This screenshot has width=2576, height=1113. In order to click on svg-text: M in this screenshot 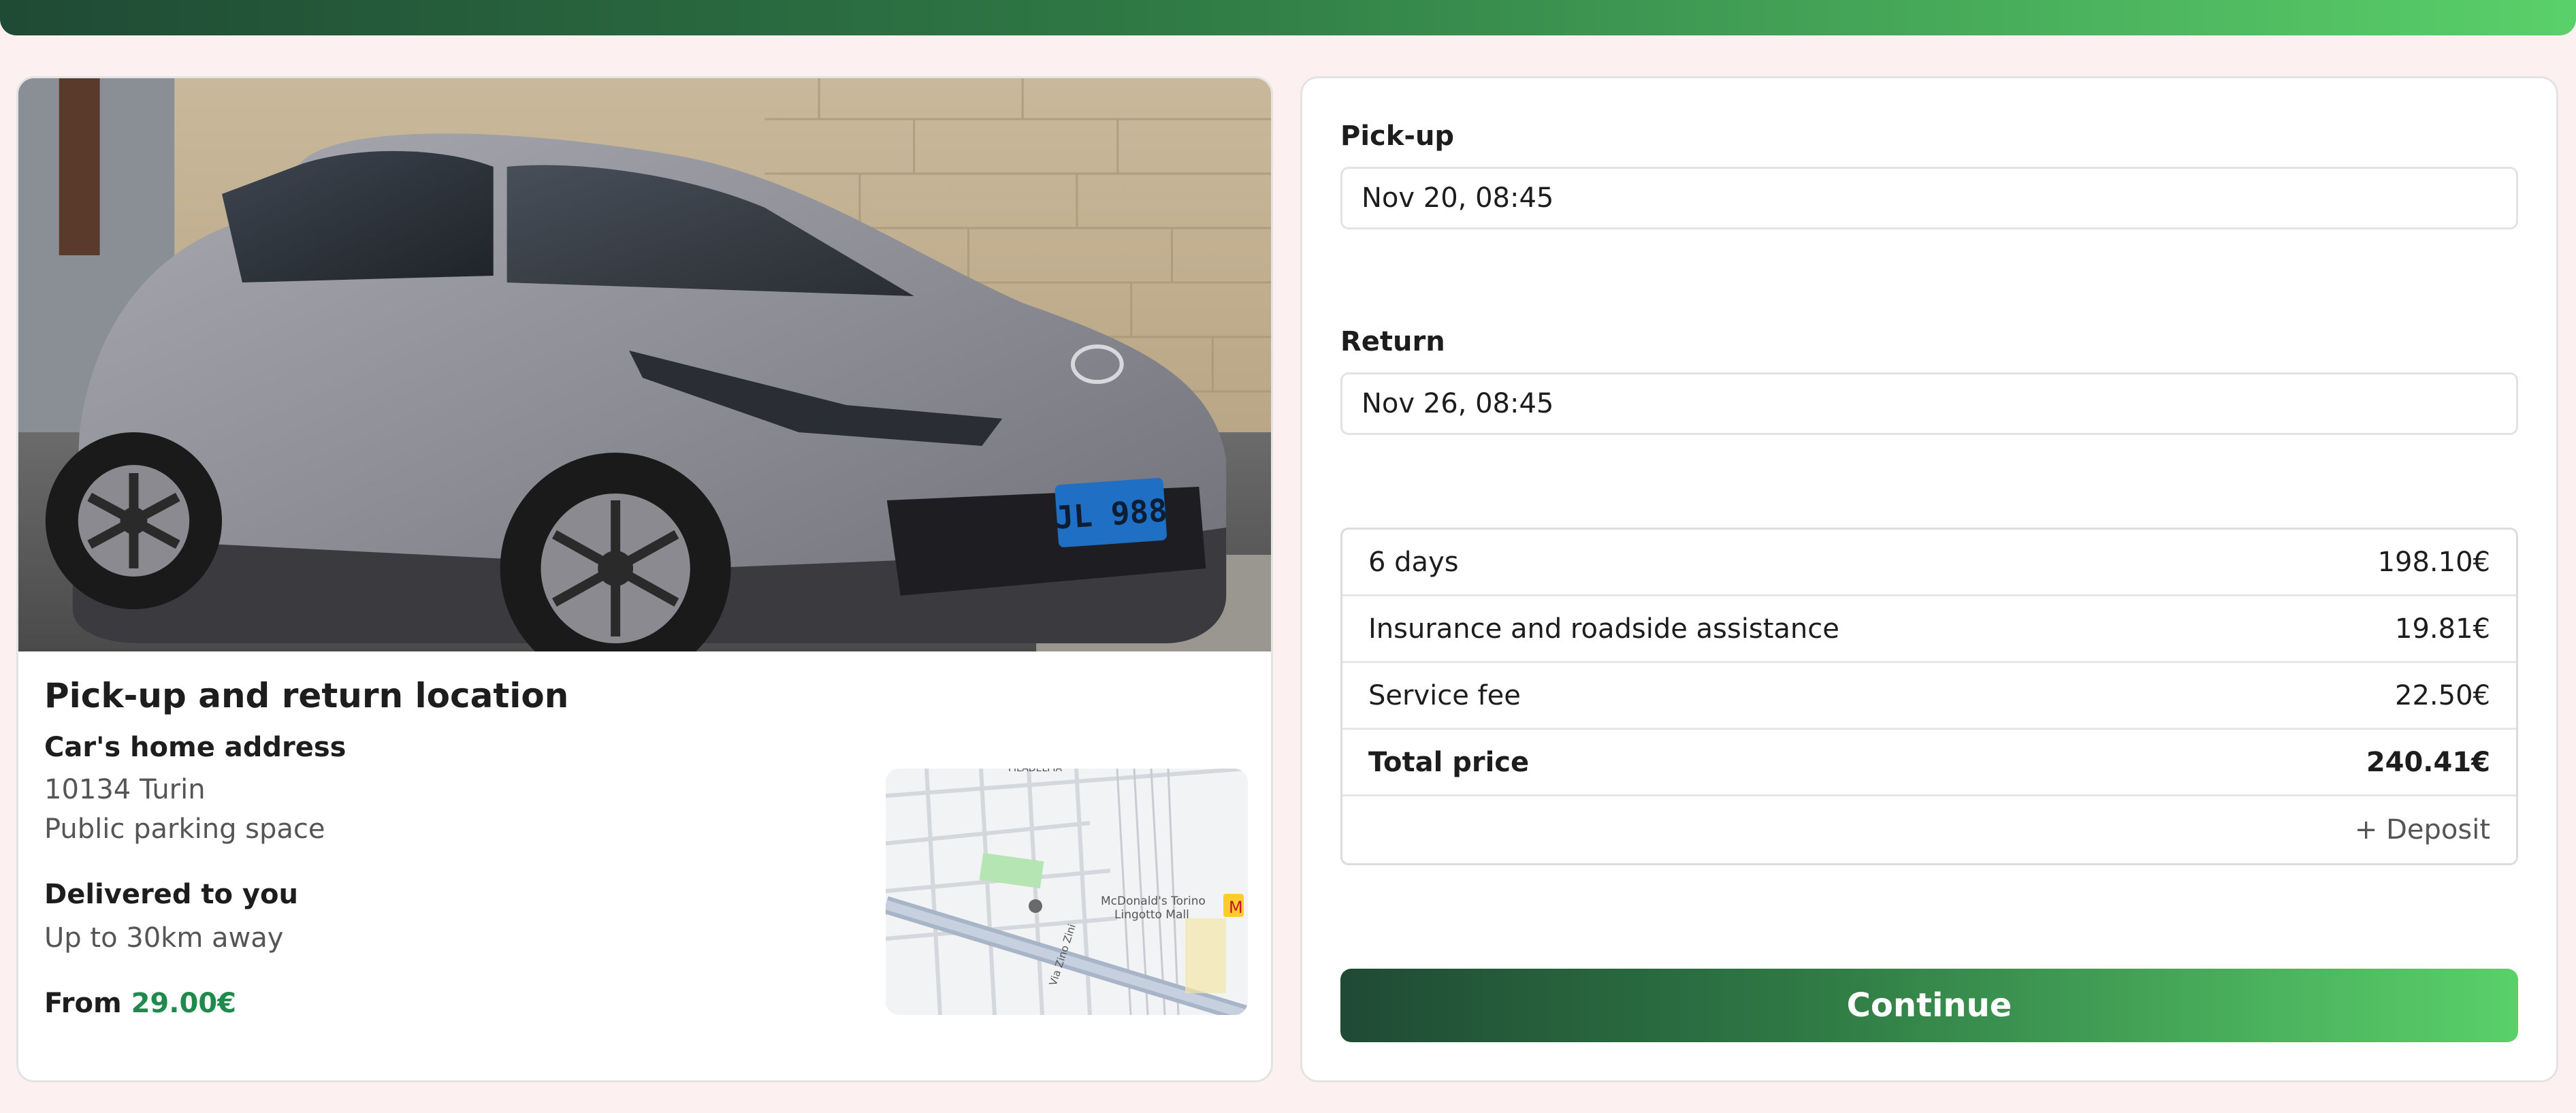, I will do `click(1236, 907)`.